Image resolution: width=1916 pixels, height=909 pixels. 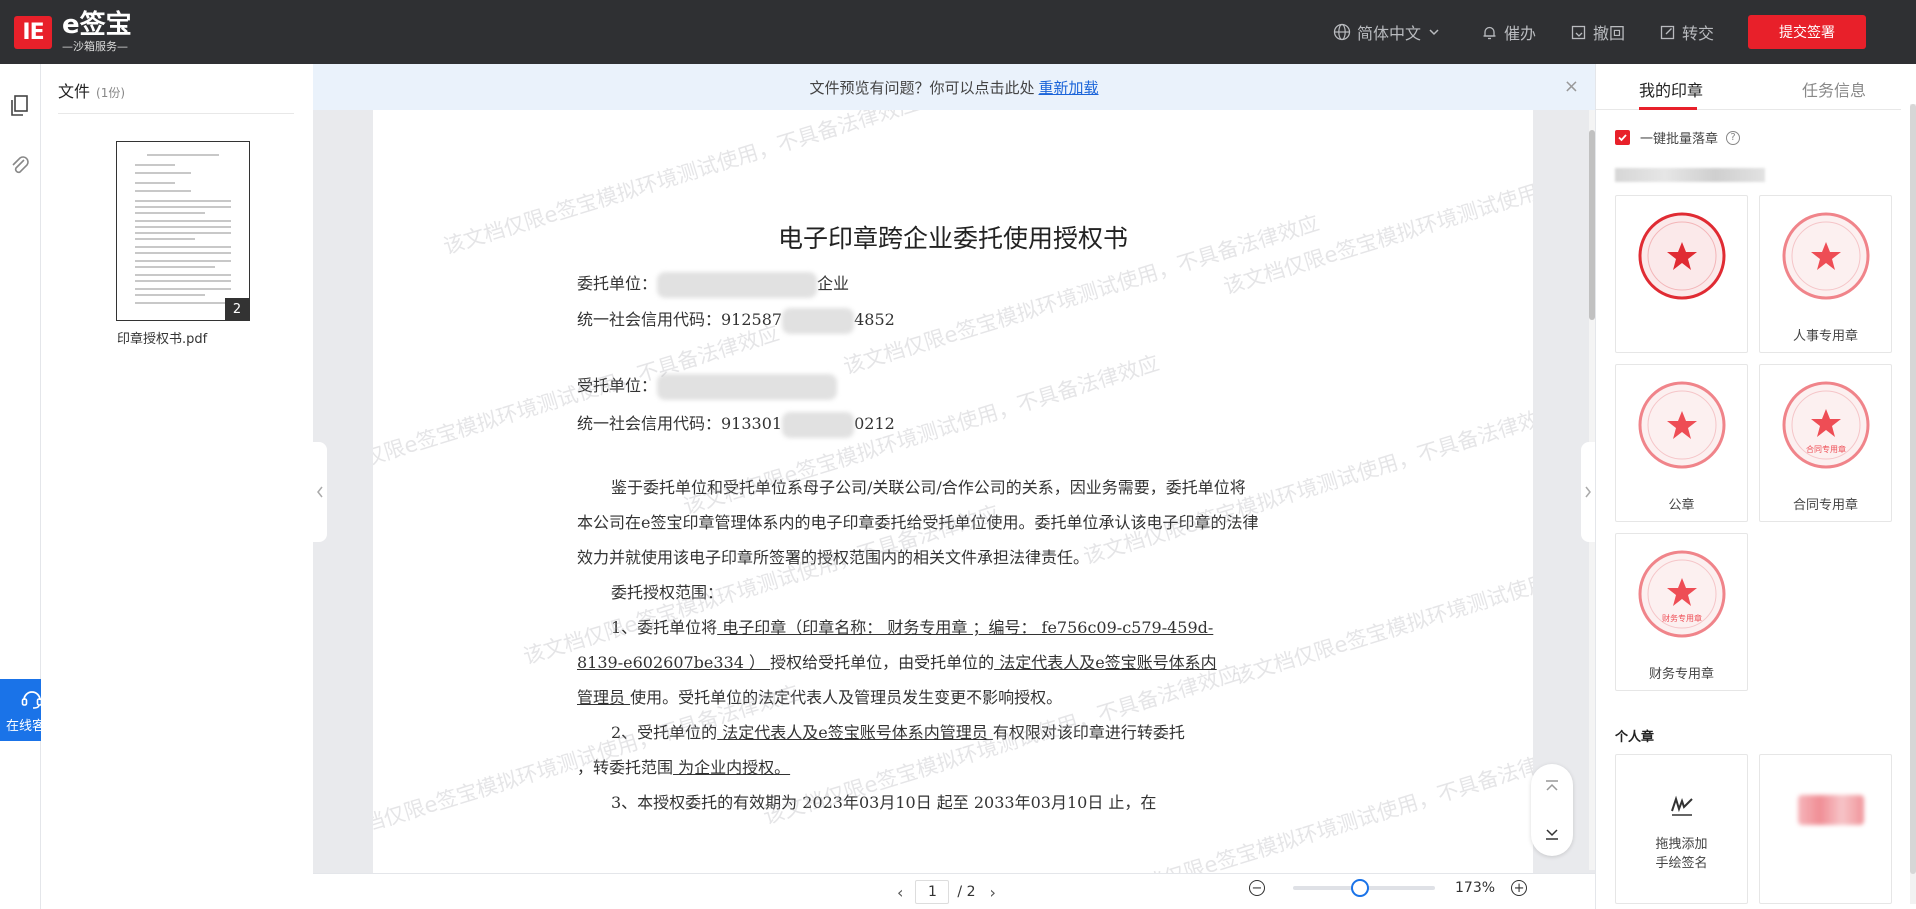 I want to click on file-panel: 文件 (1份) 2 印章授权书.pdf, so click(x=177, y=486).